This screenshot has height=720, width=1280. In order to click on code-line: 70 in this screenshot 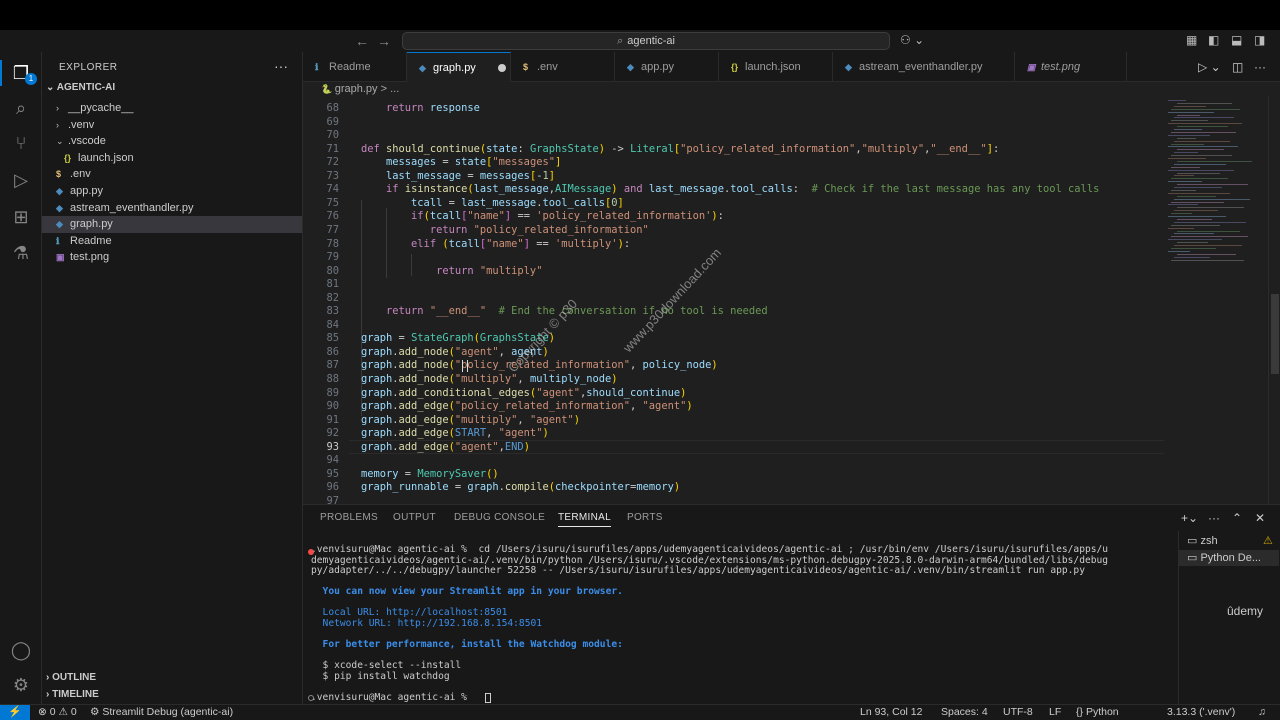, I will do `click(734, 136)`.